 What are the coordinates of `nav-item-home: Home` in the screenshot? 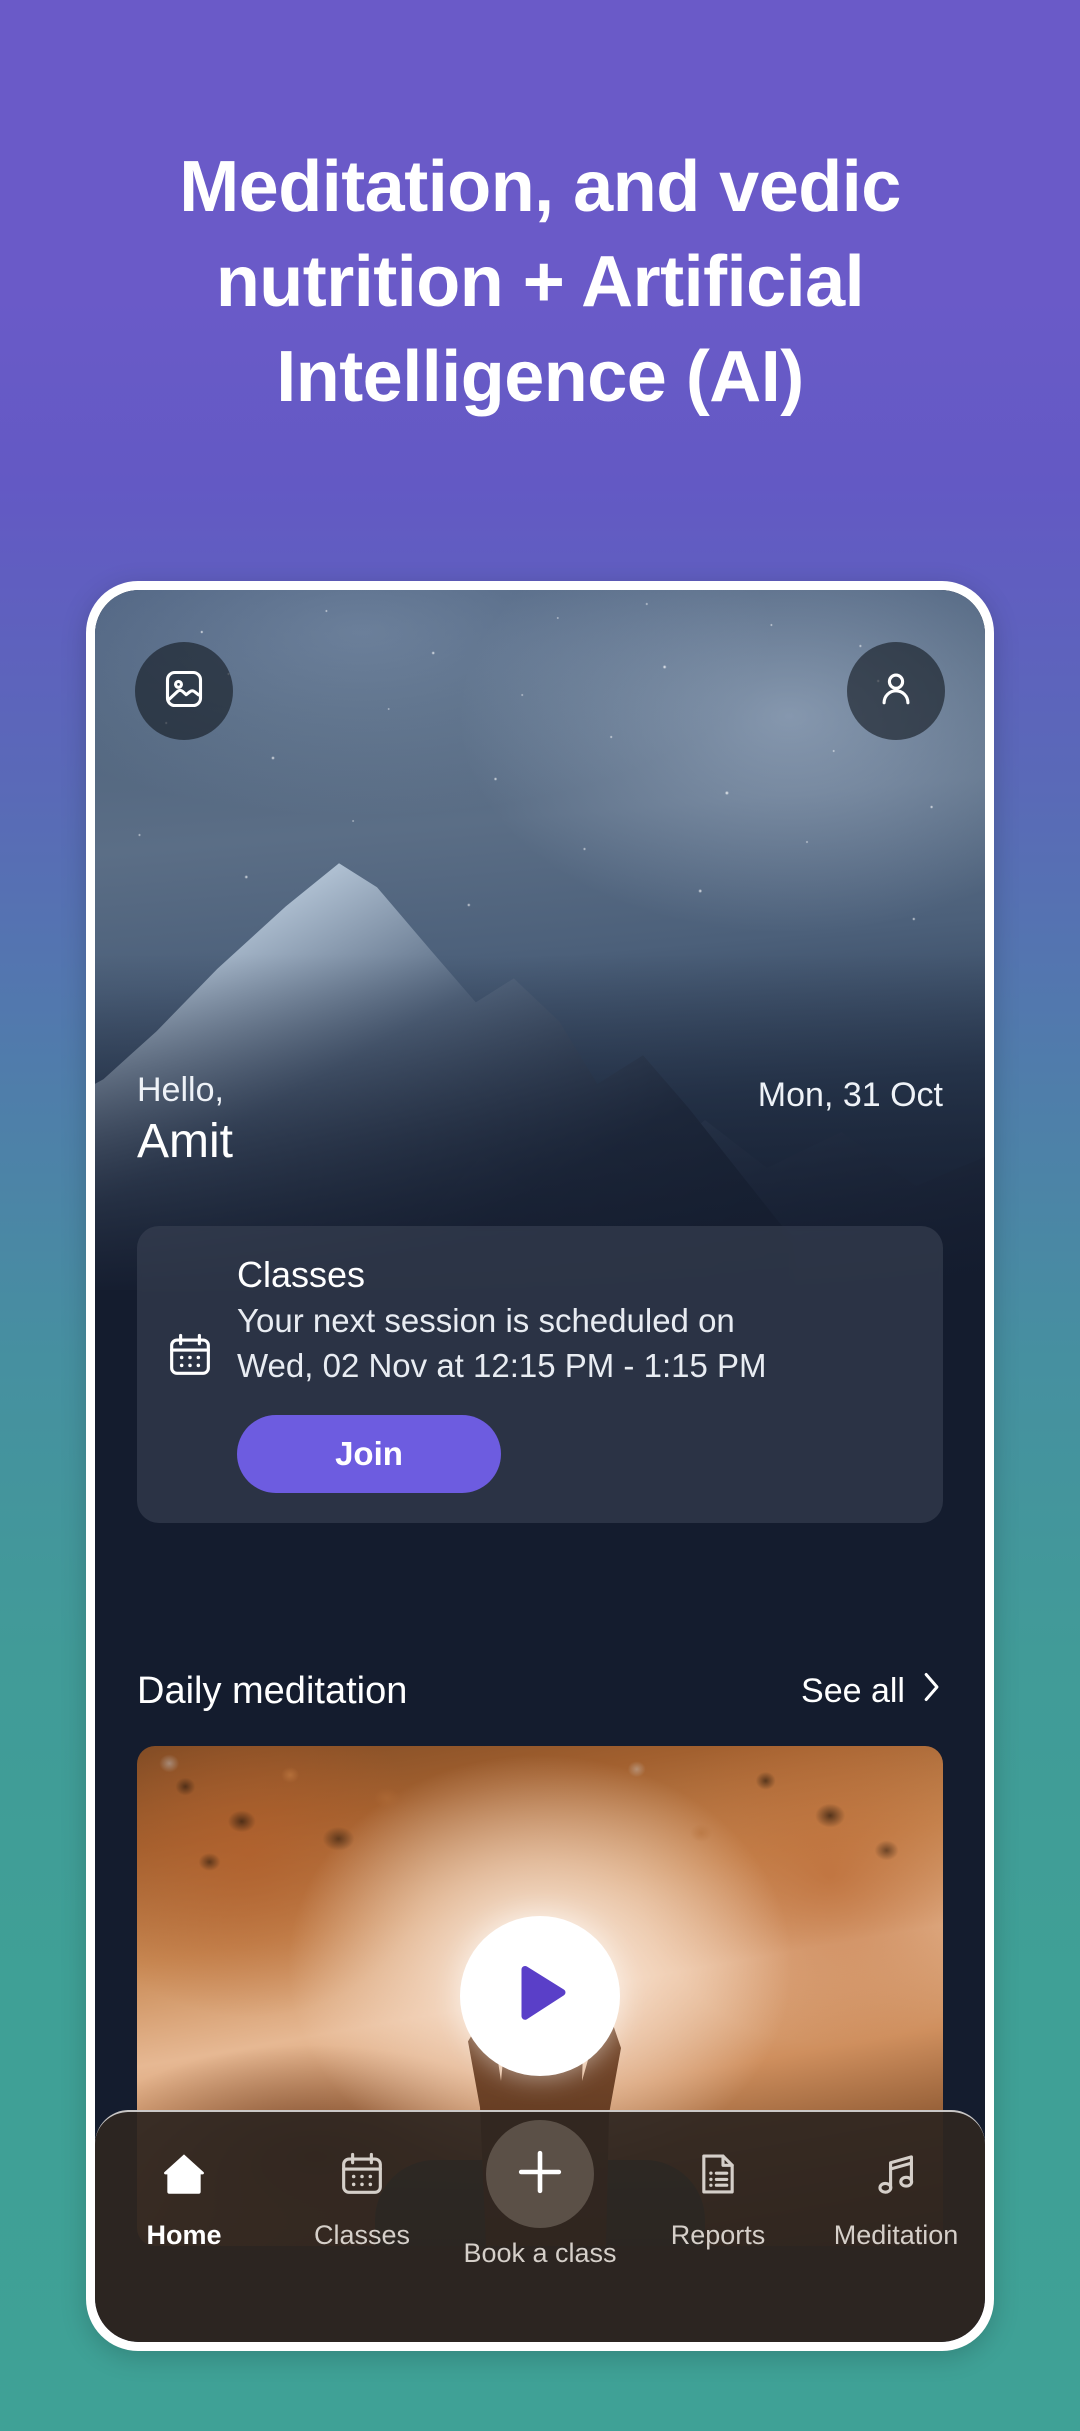 It's located at (184, 2198).